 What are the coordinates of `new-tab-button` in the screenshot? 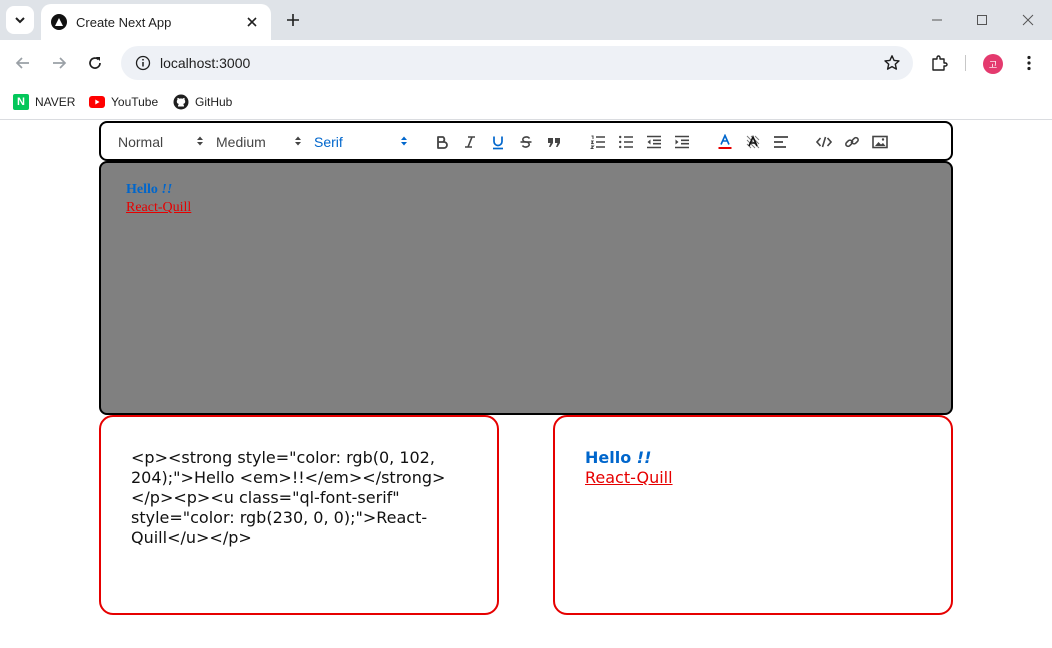 It's located at (293, 20).